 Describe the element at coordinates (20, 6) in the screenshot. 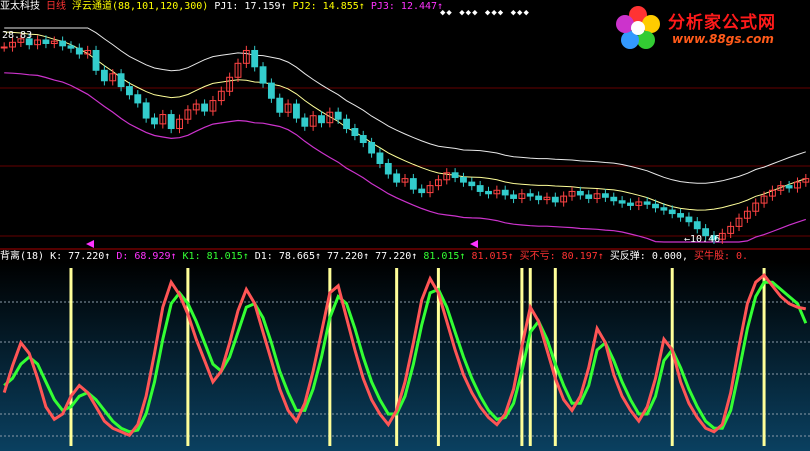

I see `stock-name: 亚太科技` at that location.